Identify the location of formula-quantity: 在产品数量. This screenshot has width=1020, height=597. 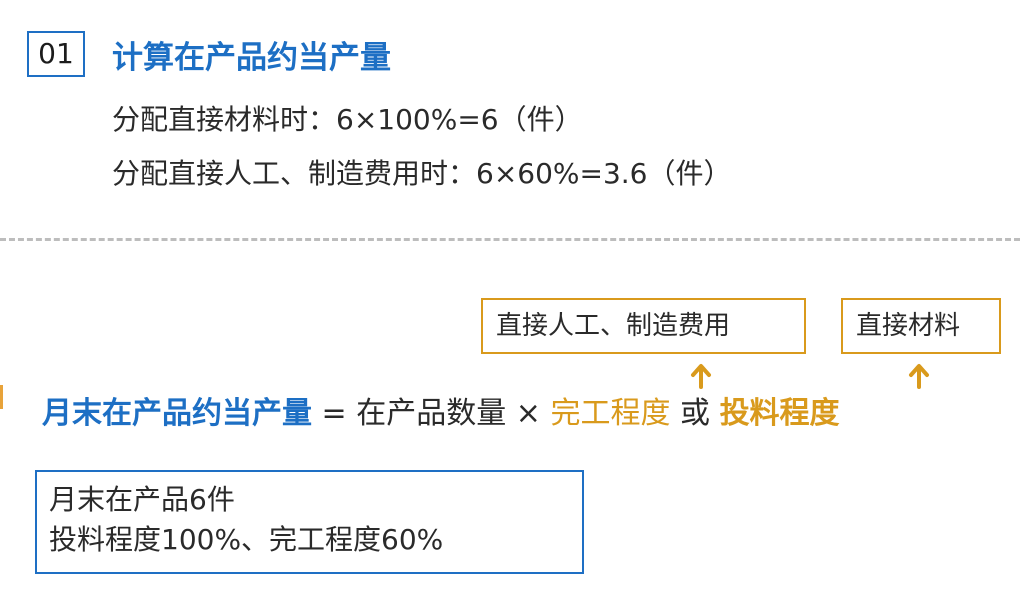
(431, 413).